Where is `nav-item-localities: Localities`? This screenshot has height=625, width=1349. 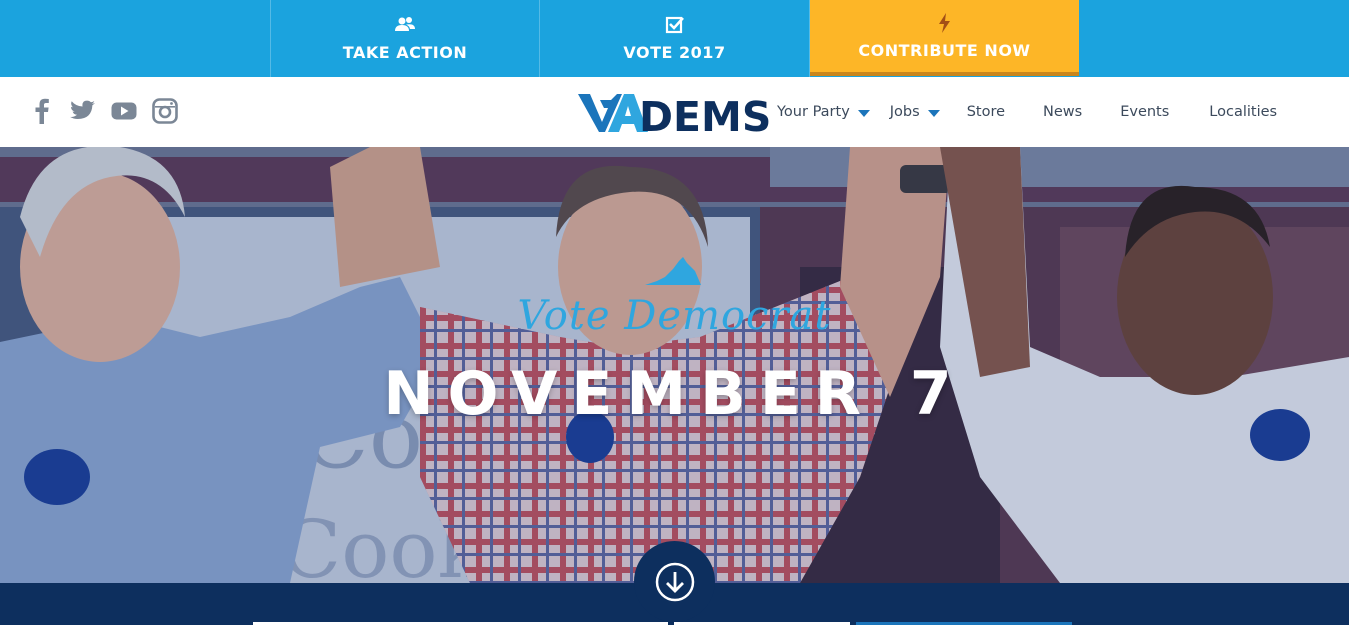 nav-item-localities: Localities is located at coordinates (1243, 112).